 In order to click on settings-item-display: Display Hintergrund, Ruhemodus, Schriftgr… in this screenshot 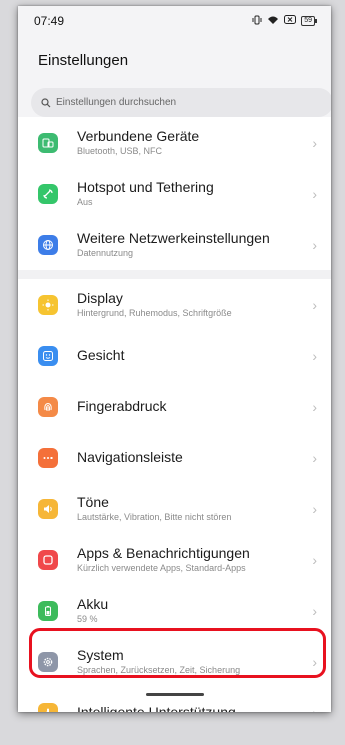, I will do `click(174, 304)`.